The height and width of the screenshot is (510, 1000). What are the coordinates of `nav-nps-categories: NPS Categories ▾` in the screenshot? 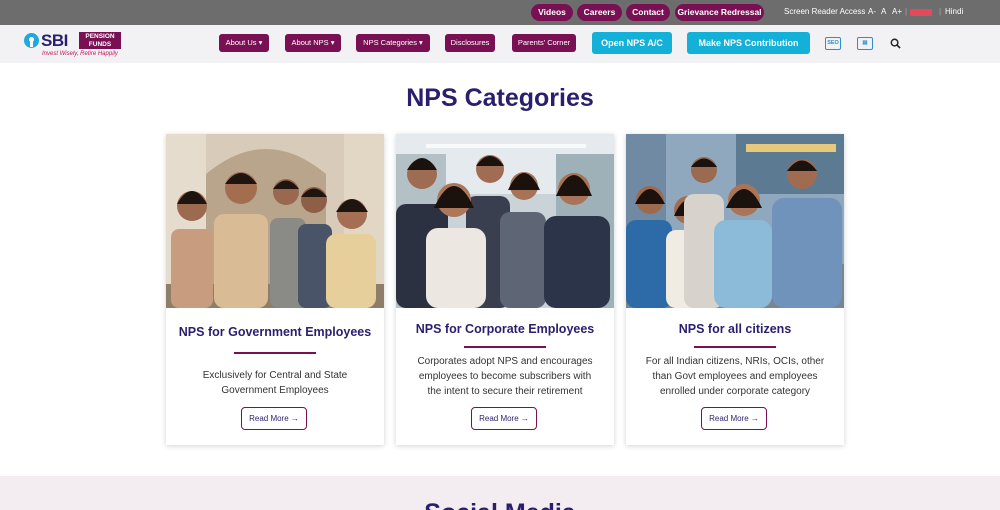 It's located at (393, 43).